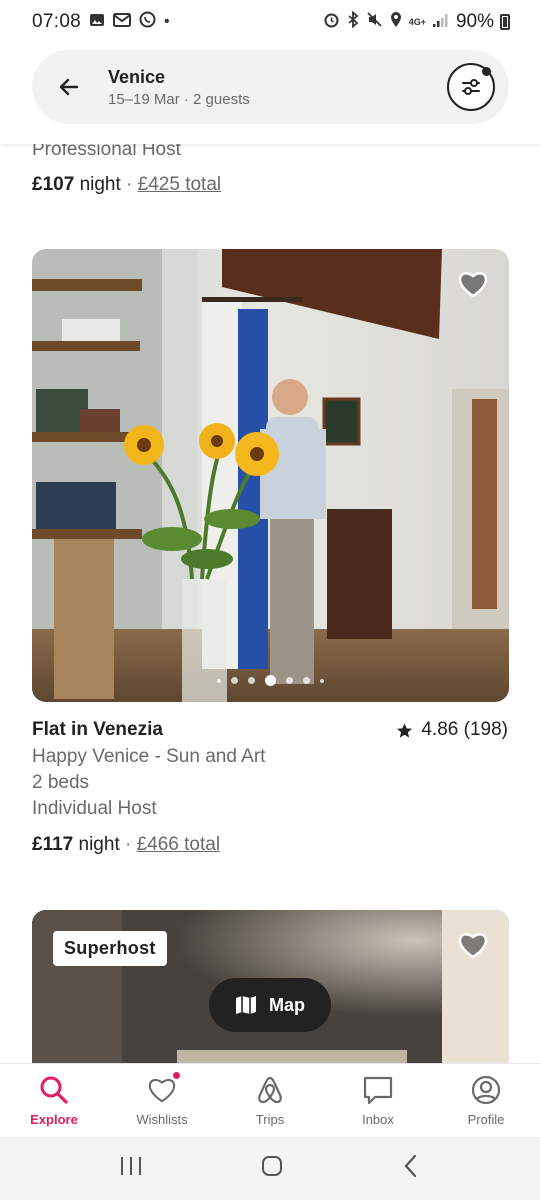  What do you see at coordinates (57, 21) in the screenshot?
I see `status-time: 07:08` at bounding box center [57, 21].